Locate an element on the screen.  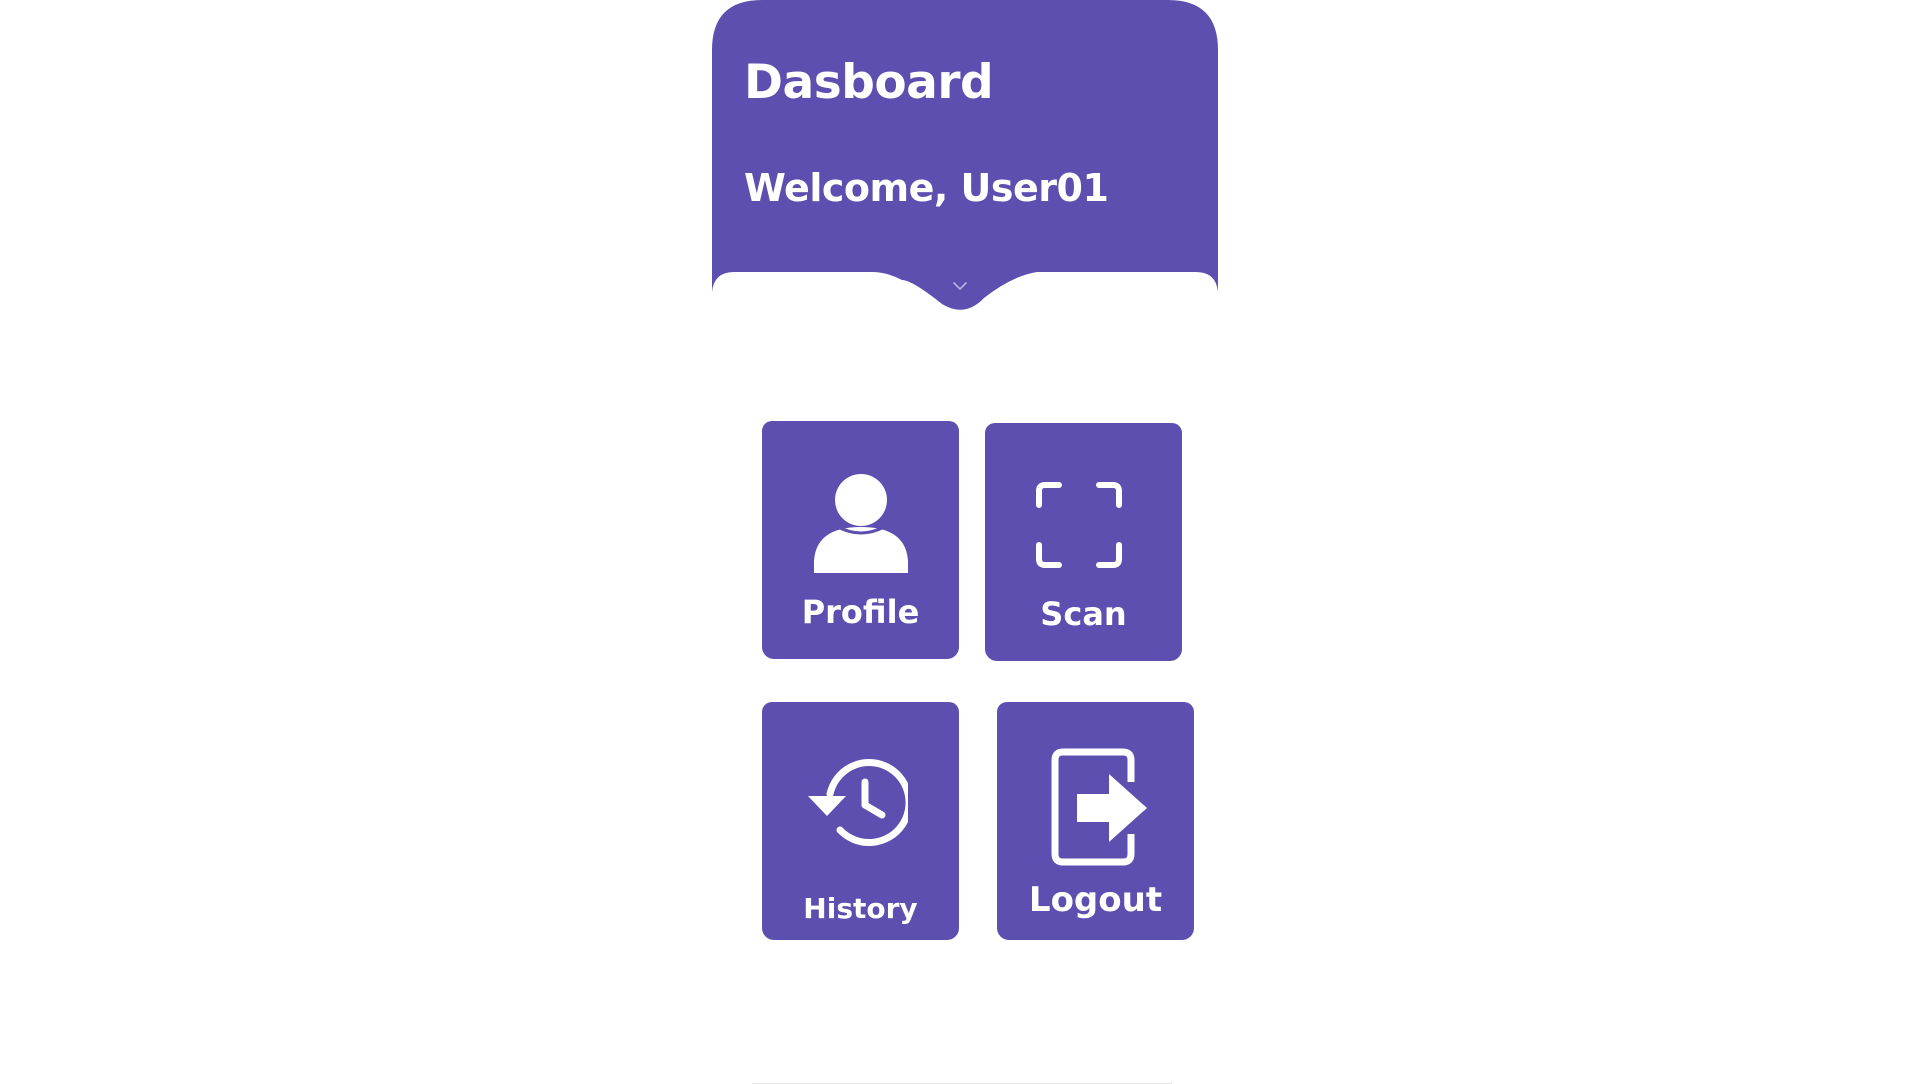
profile-label: Profile is located at coordinates (860, 612).